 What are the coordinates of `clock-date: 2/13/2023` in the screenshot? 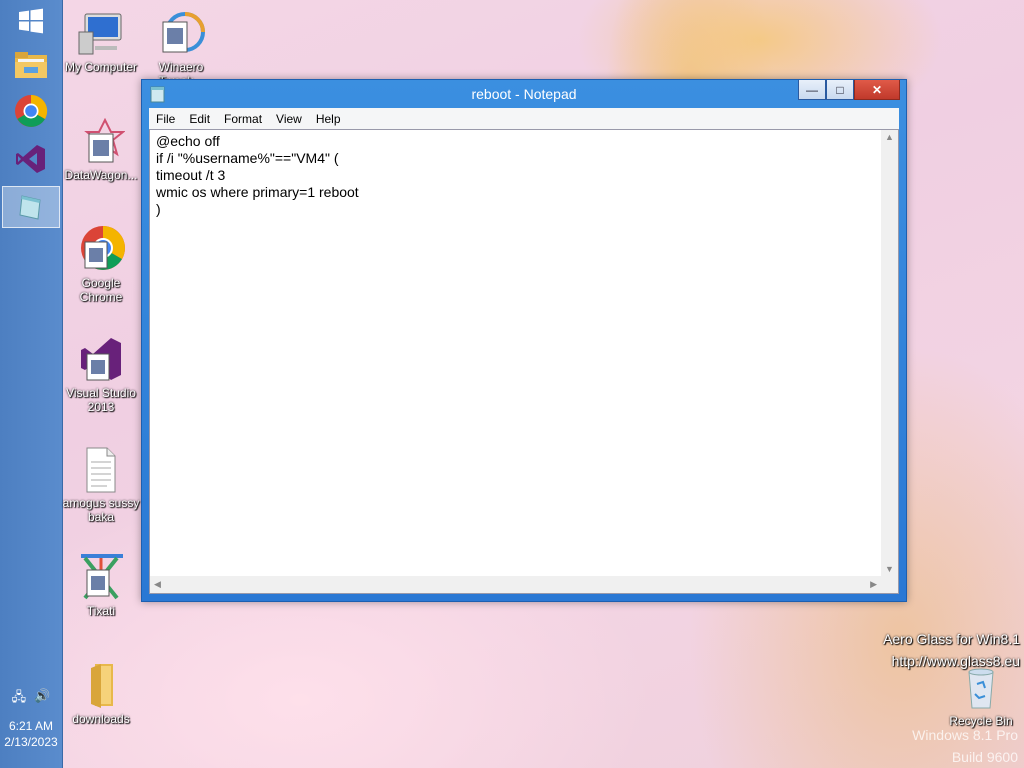 It's located at (31, 742).